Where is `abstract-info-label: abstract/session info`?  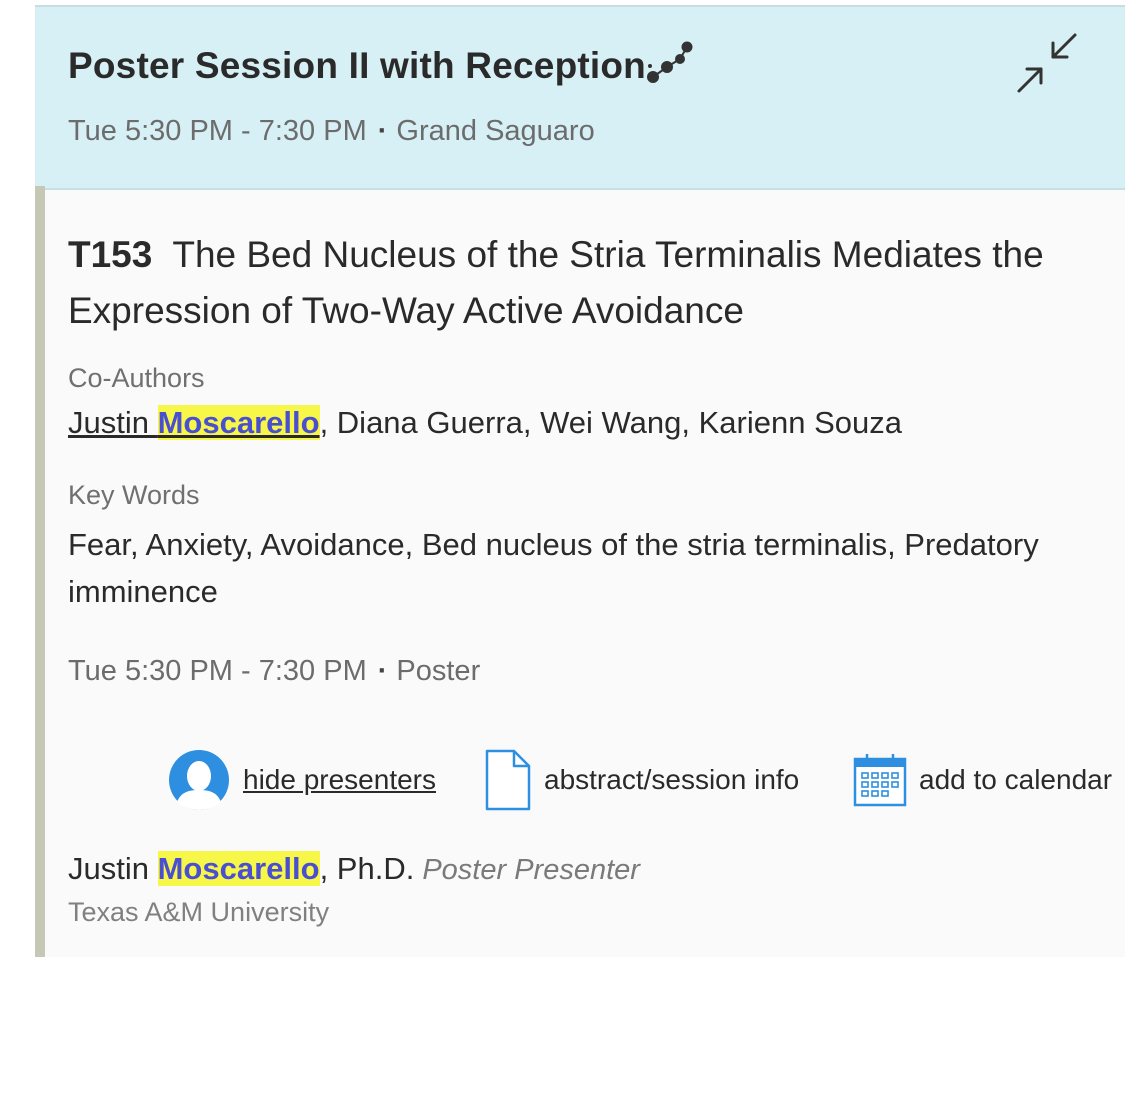
abstract-info-label: abstract/session info is located at coordinates (672, 779).